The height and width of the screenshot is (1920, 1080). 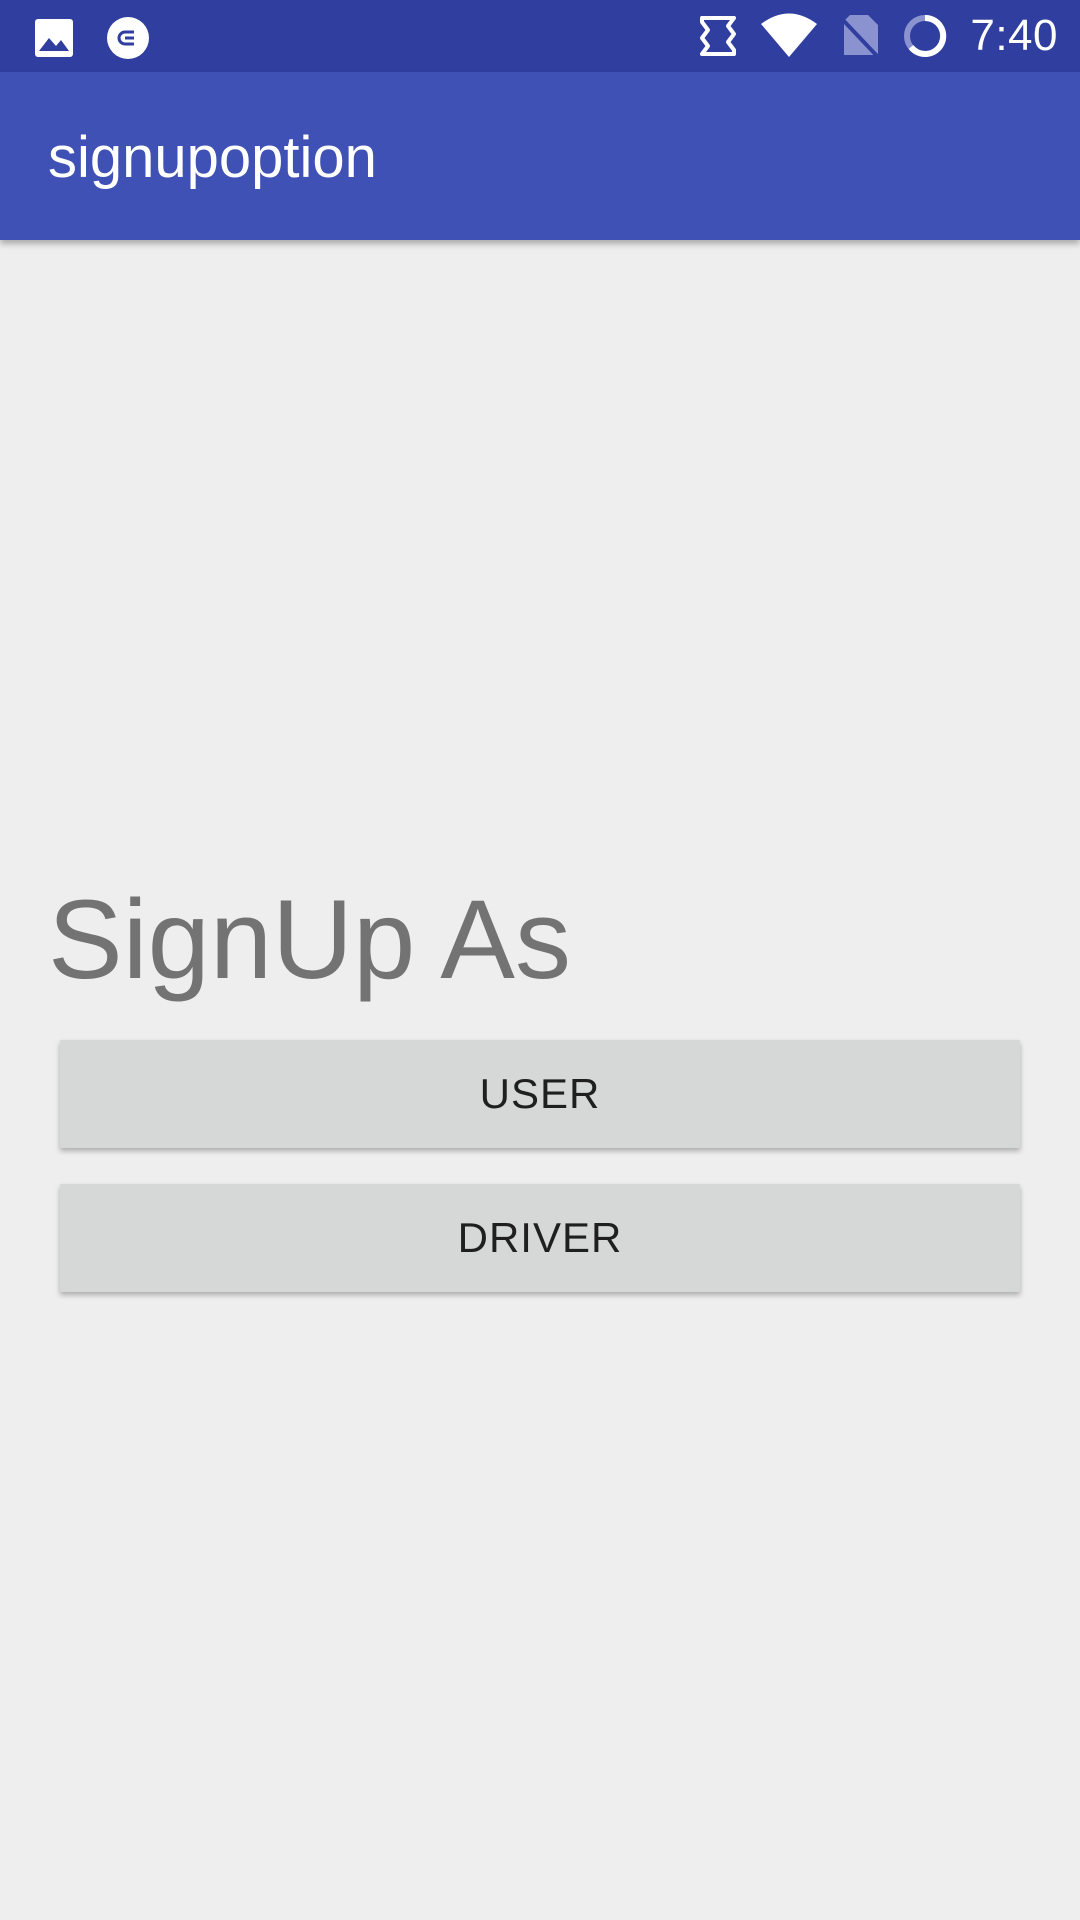 I want to click on user-button-label: USER, so click(x=540, y=1093).